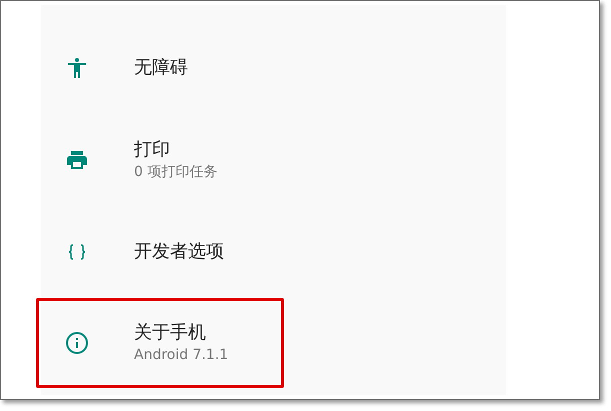 This screenshot has height=411, width=611. Describe the element at coordinates (176, 172) in the screenshot. I see `setting-summary: 0 项打印任务` at that location.